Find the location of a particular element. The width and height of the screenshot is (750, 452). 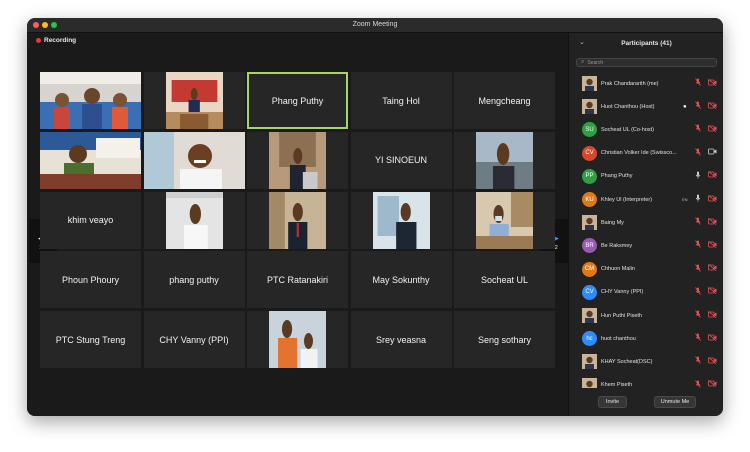

avatar-face-icon is located at coordinates (589, 315).